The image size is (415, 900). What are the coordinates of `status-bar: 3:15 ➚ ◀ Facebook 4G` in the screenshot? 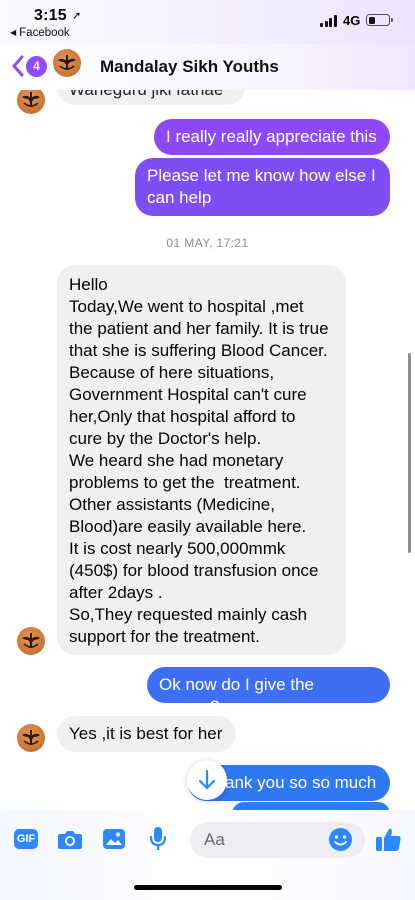 It's located at (207, 22).